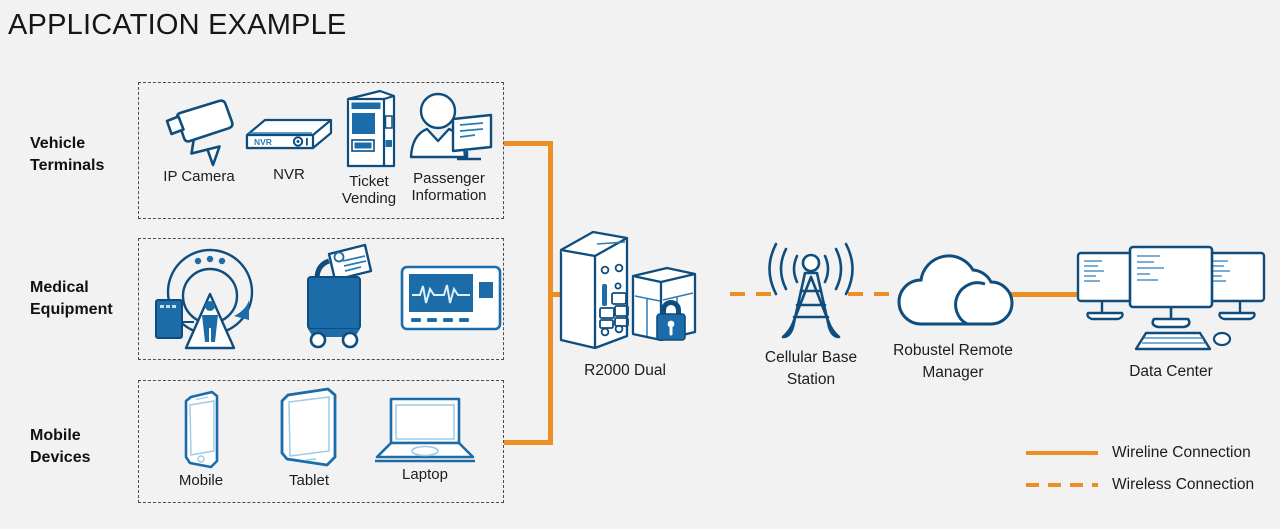 This screenshot has height=529, width=1280. Describe the element at coordinates (528, 442) in the screenshot. I see `wire-mobile-stub` at that location.